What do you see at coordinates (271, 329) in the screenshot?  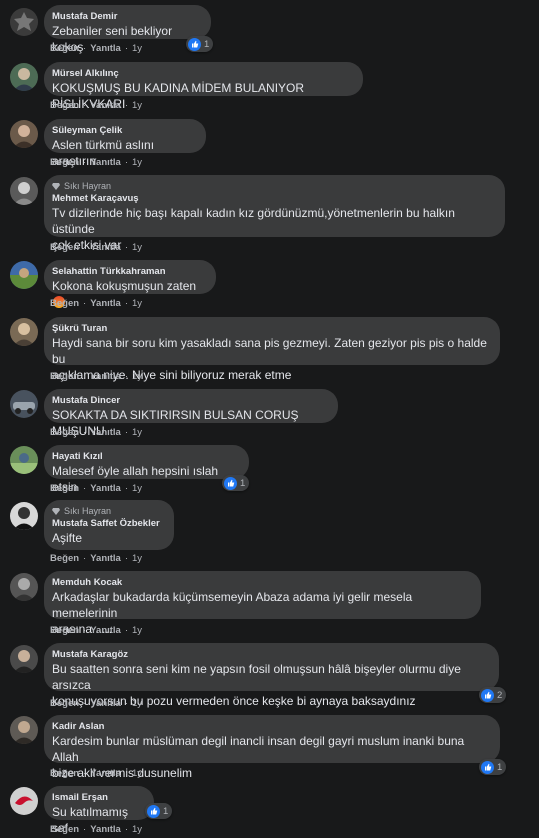 I see `comment-author: Şükrü Turan` at bounding box center [271, 329].